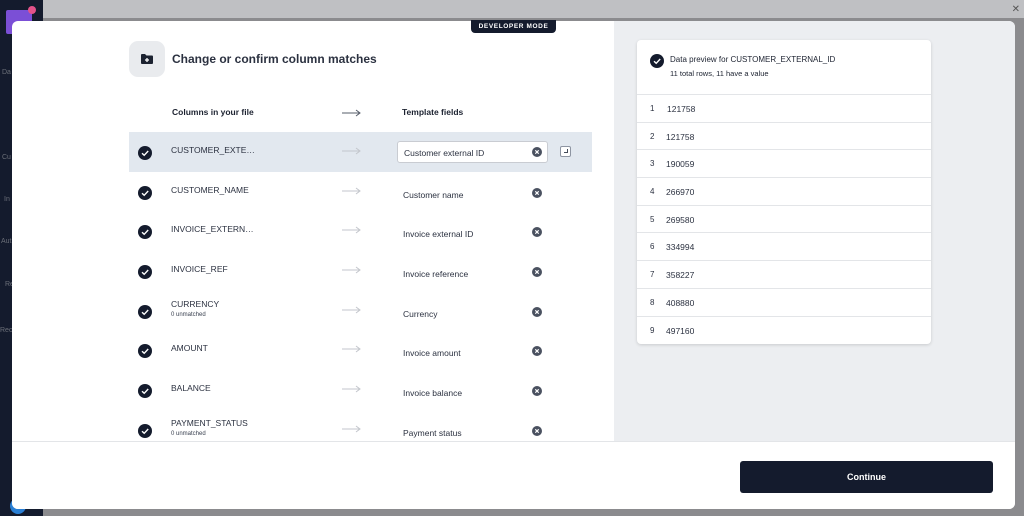 This screenshot has height=516, width=1024. I want to click on preview-row: 3 190059, so click(784, 163).